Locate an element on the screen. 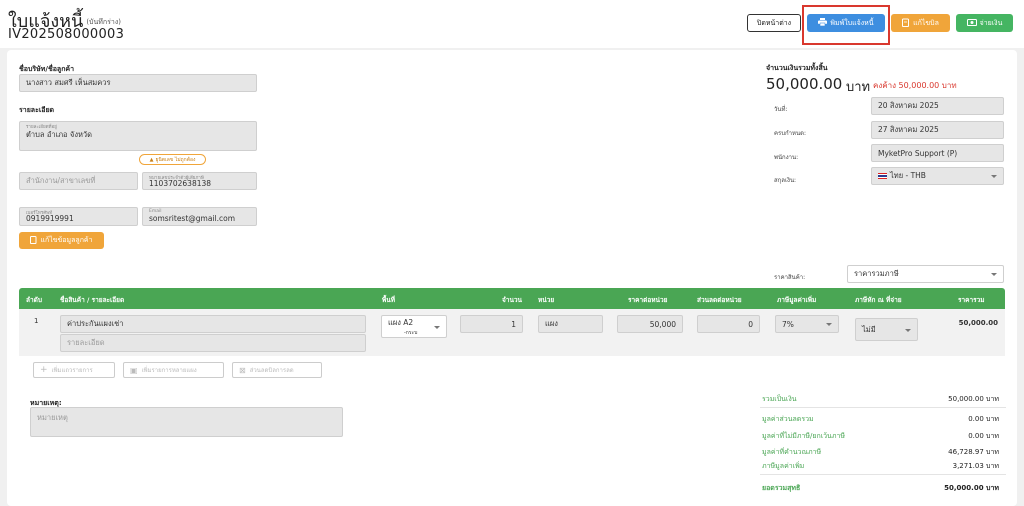 The height and width of the screenshot is (506, 1024). email-field: Email somsritest@gmail.com is located at coordinates (199, 216).